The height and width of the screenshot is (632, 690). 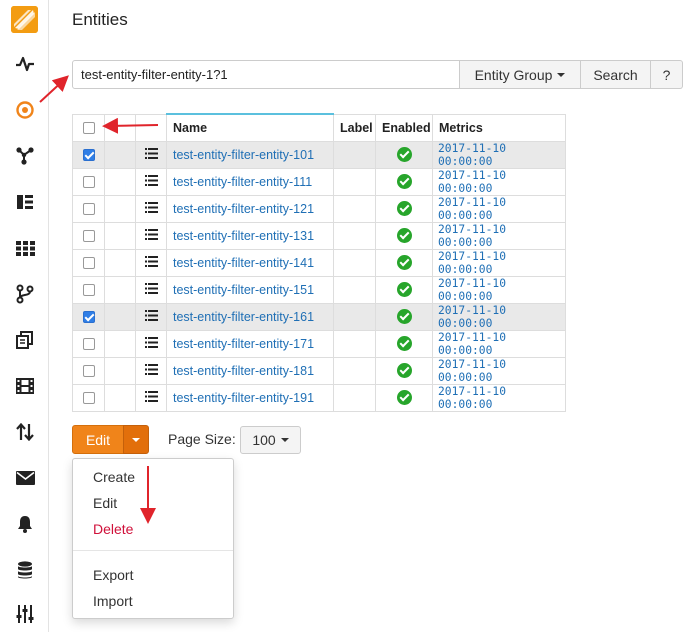 What do you see at coordinates (354, 127) in the screenshot?
I see `column-header-label: Label` at bounding box center [354, 127].